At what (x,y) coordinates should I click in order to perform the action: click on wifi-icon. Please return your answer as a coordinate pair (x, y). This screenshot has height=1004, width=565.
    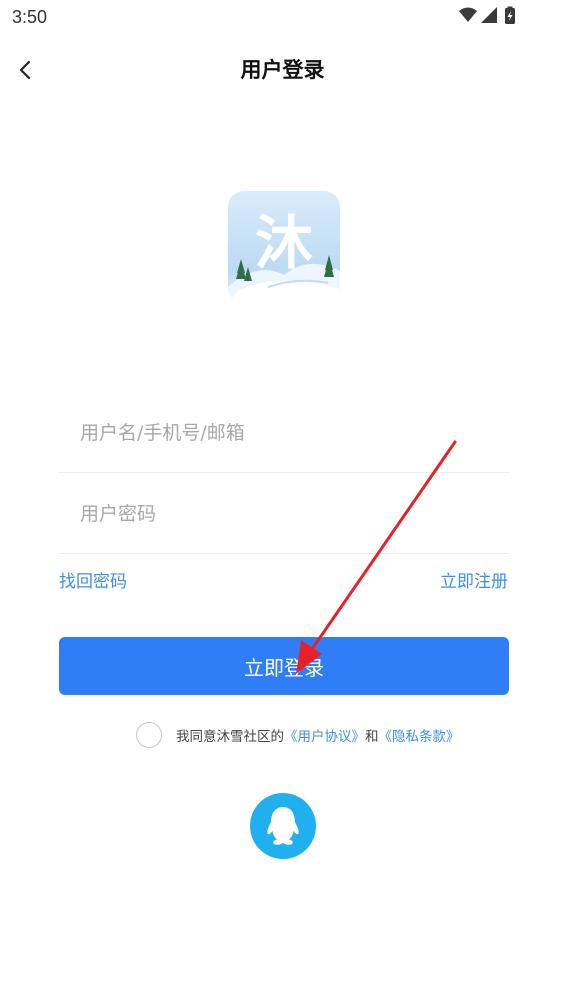
    Looking at the image, I should click on (468, 14).